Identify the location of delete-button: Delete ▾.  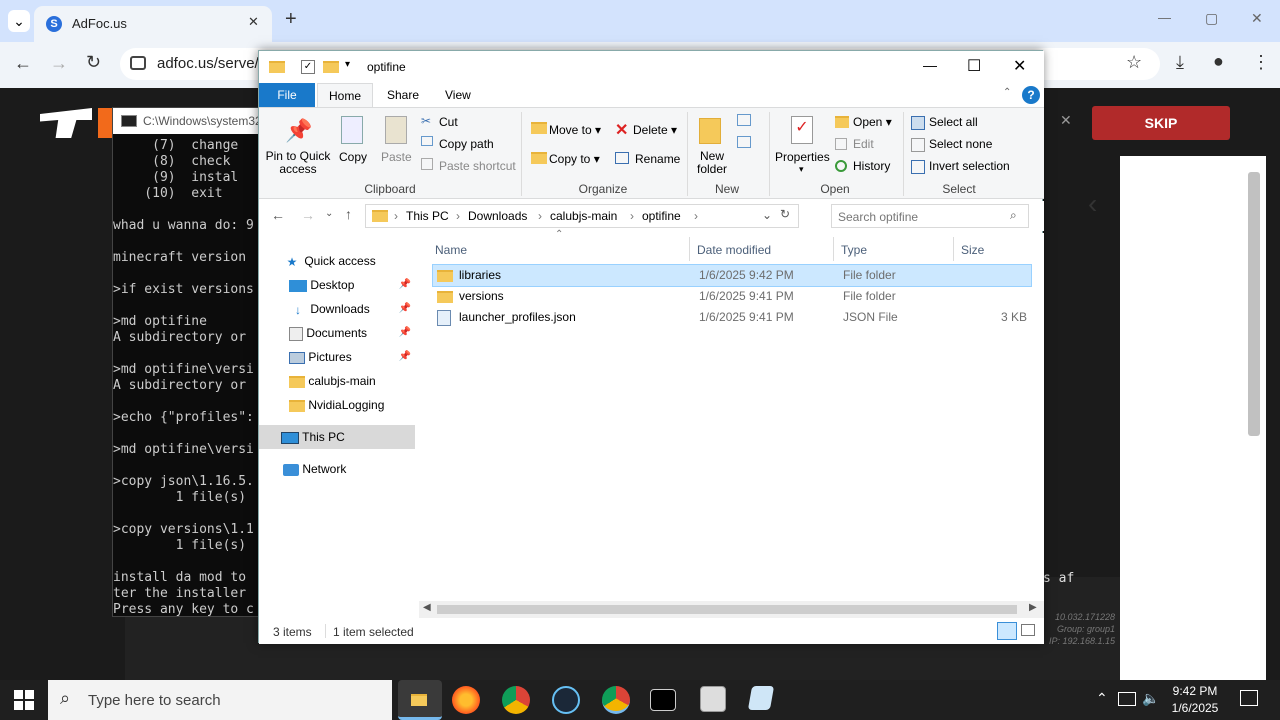
(655, 130).